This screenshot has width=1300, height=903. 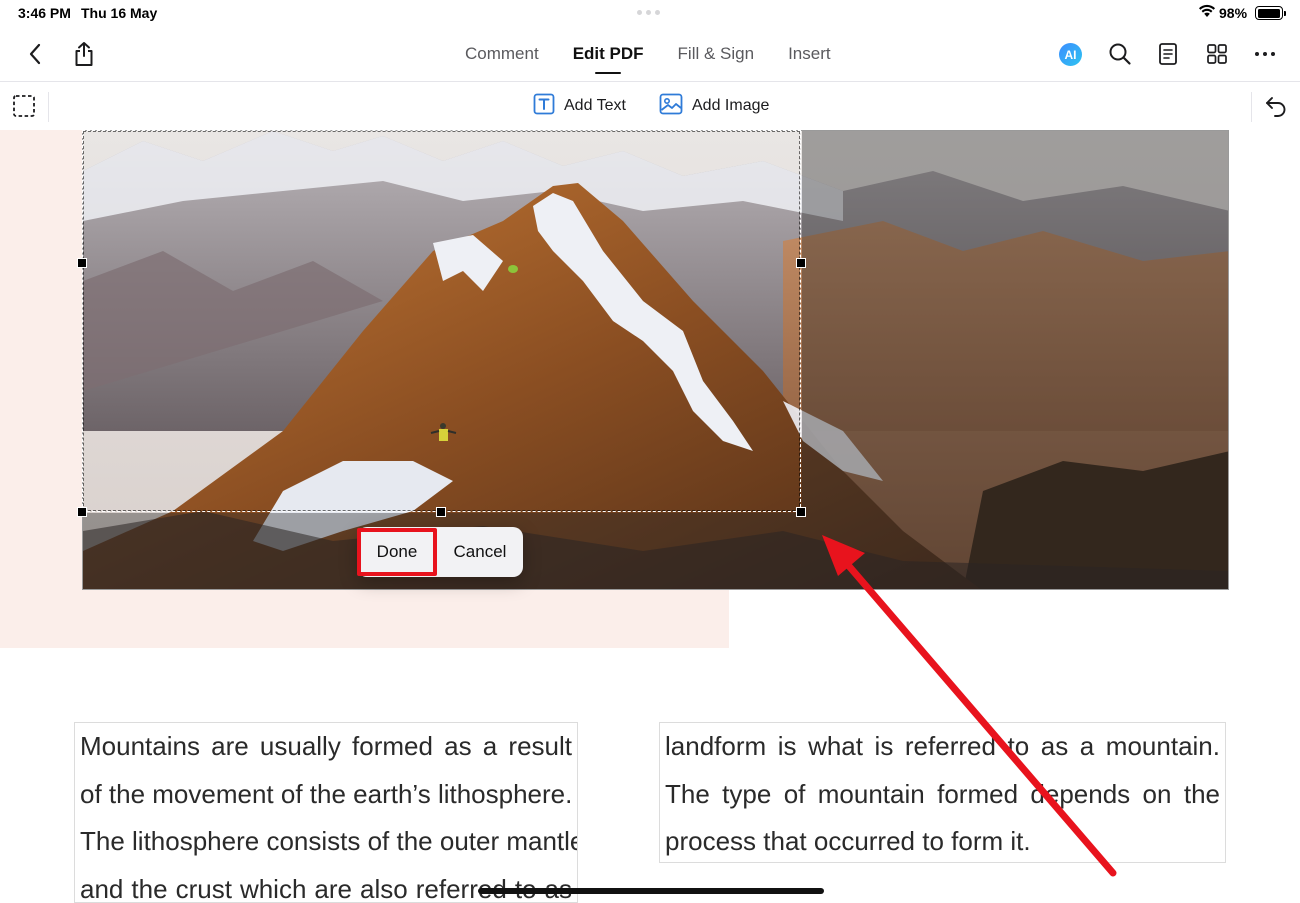 I want to click on crop-handle-right, so click(x=801, y=263).